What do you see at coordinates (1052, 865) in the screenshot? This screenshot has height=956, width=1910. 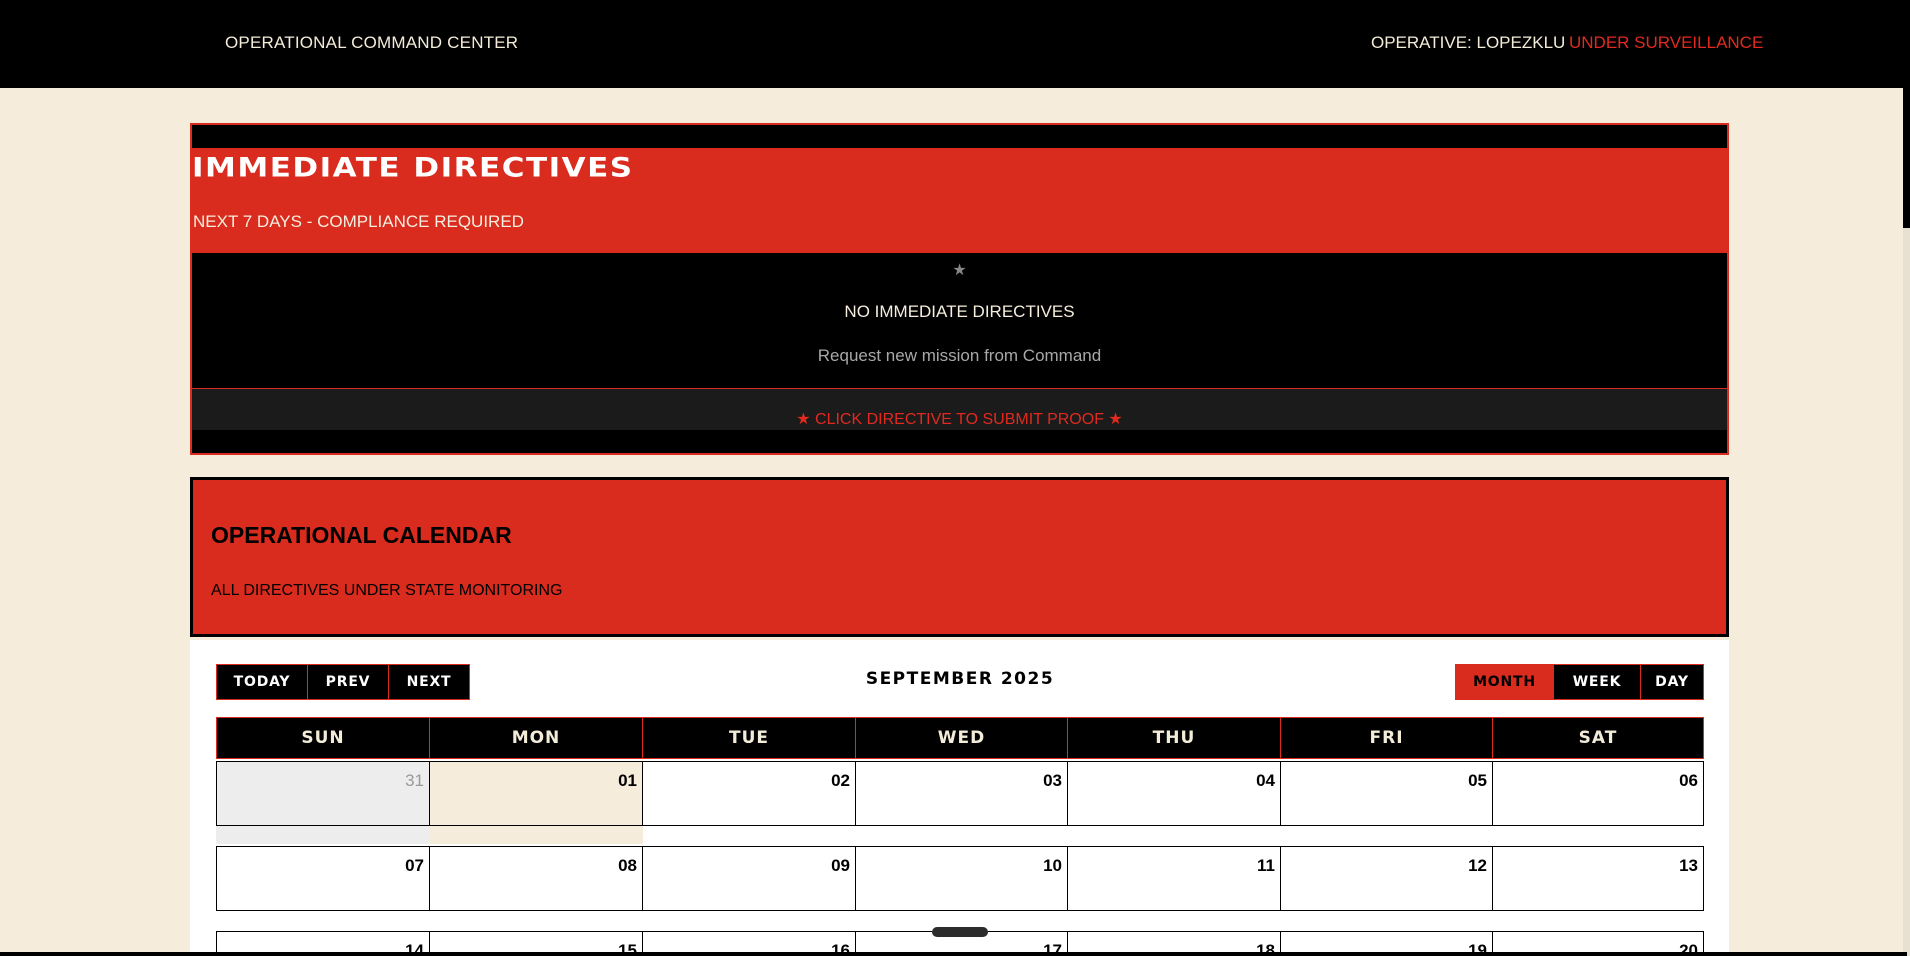 I see `day-number: 10` at bounding box center [1052, 865].